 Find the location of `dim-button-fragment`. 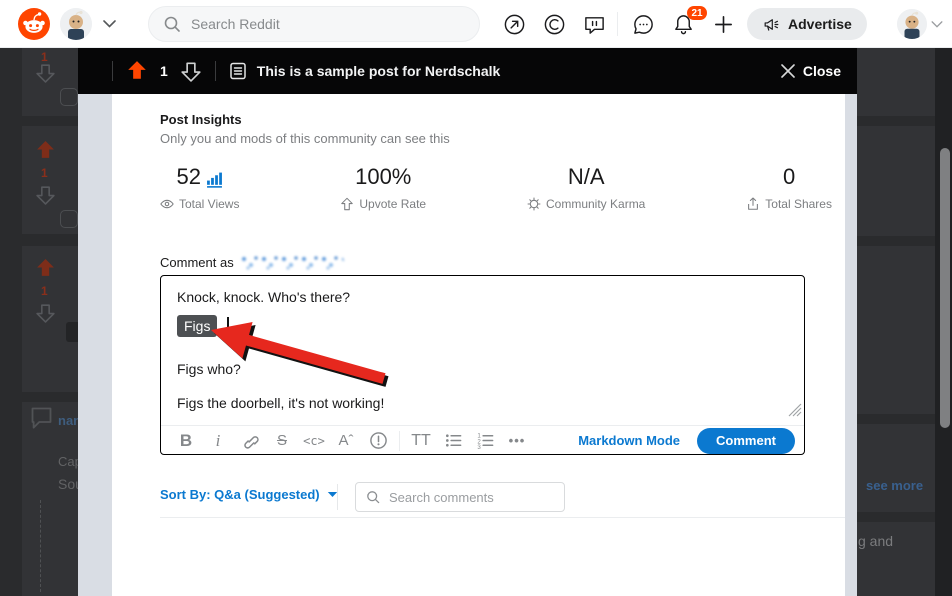

dim-button-fragment is located at coordinates (72, 332).